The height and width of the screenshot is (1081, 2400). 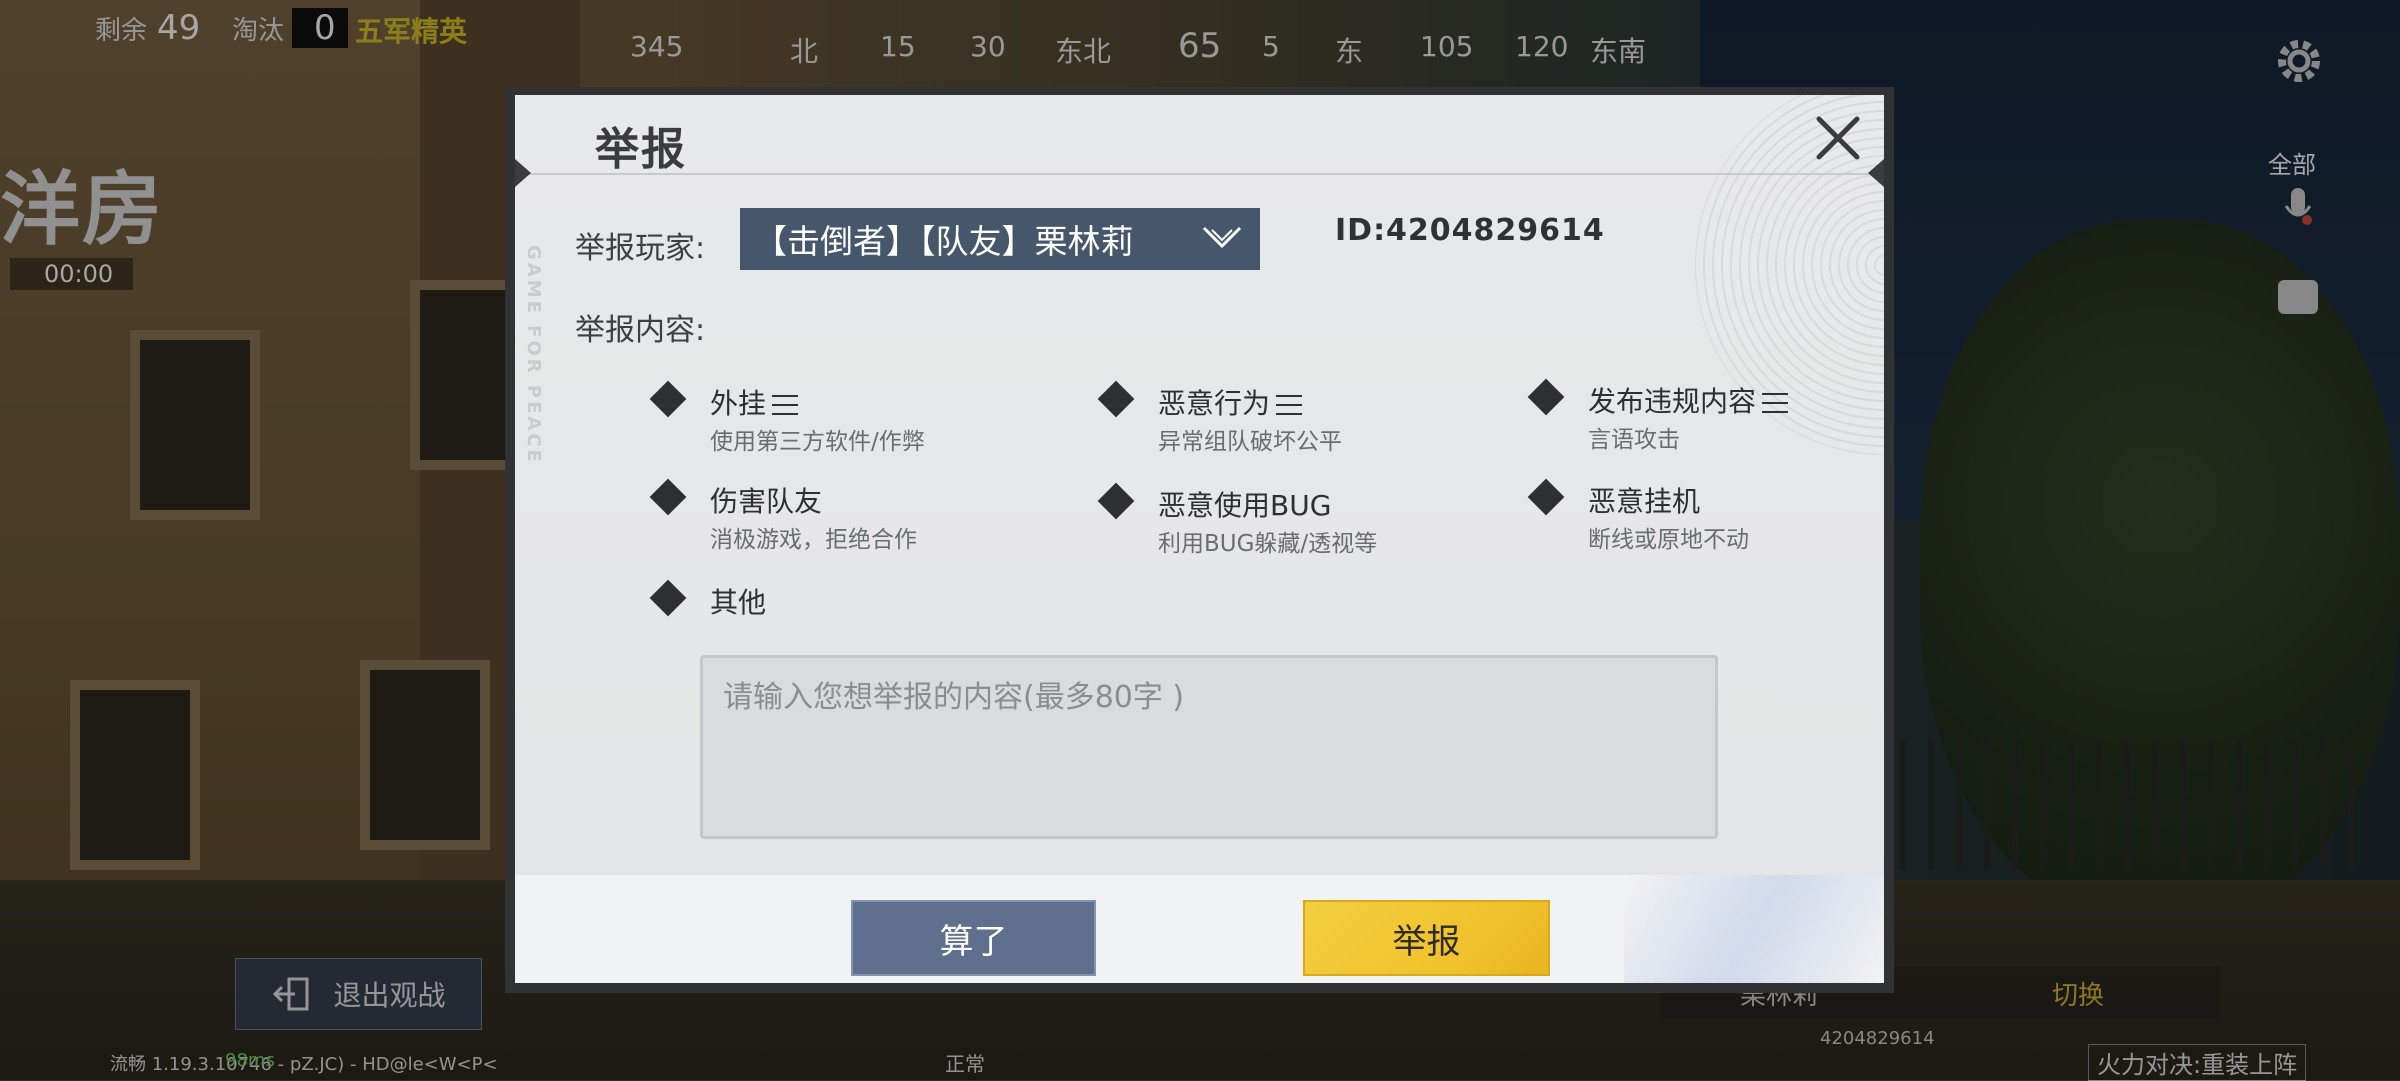 What do you see at coordinates (813, 540) in the screenshot?
I see `option-description: 消极游戏，拒绝合作` at bounding box center [813, 540].